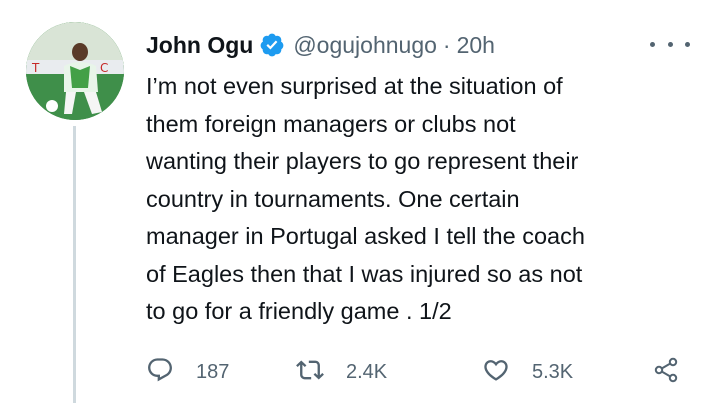 Image resolution: width=719 pixels, height=403 pixels. I want to click on tweet-actions: 187 2.4K 5.3K, so click(426, 372).